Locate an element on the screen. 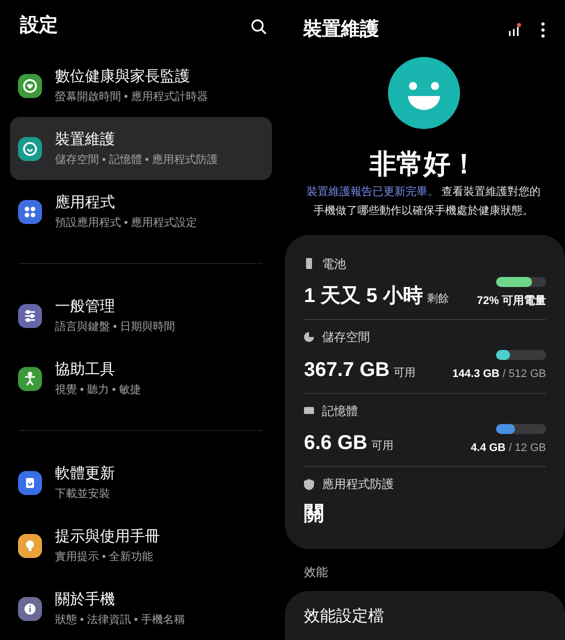  status-heading: 非常好！ is located at coordinates (423, 164).